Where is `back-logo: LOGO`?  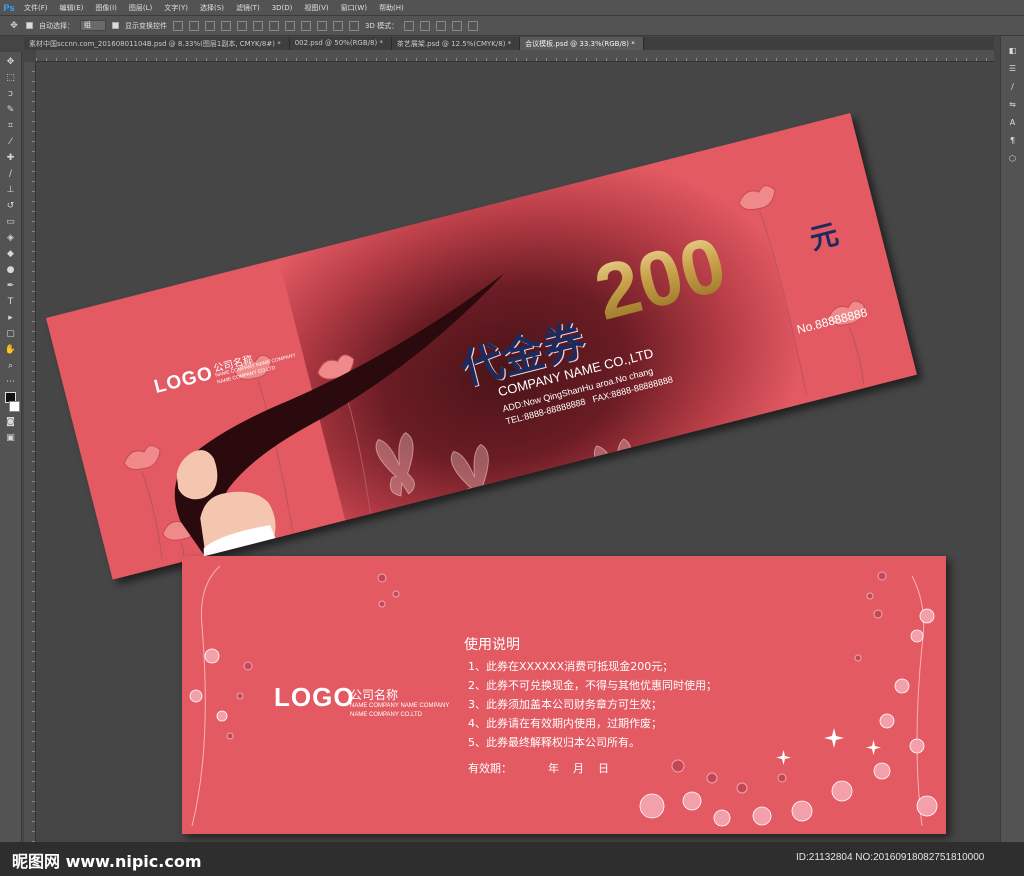
back-logo: LOGO is located at coordinates (314, 697).